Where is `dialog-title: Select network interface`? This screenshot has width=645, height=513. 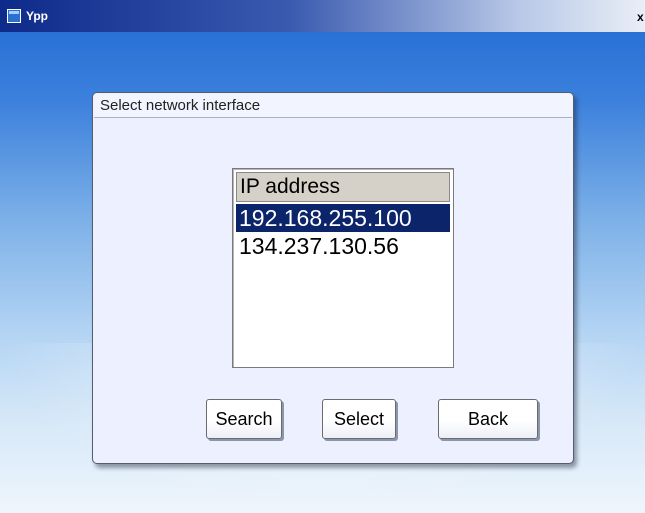
dialog-title: Select network interface is located at coordinates (333, 106).